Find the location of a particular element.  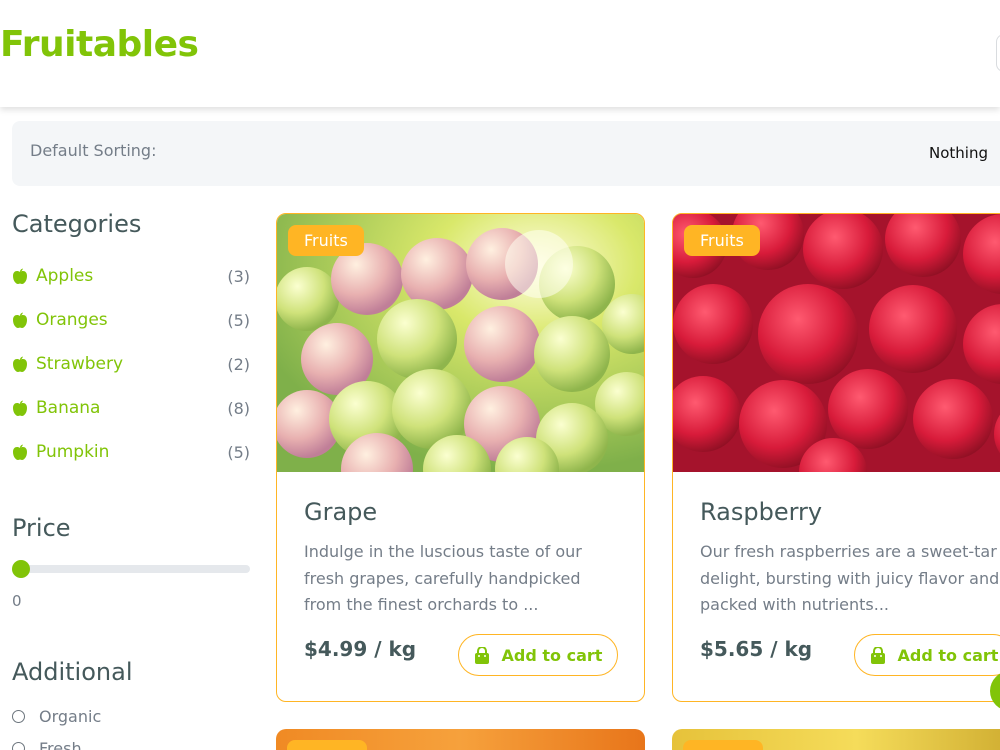

category-item: Apples (3) is located at coordinates (132, 276).